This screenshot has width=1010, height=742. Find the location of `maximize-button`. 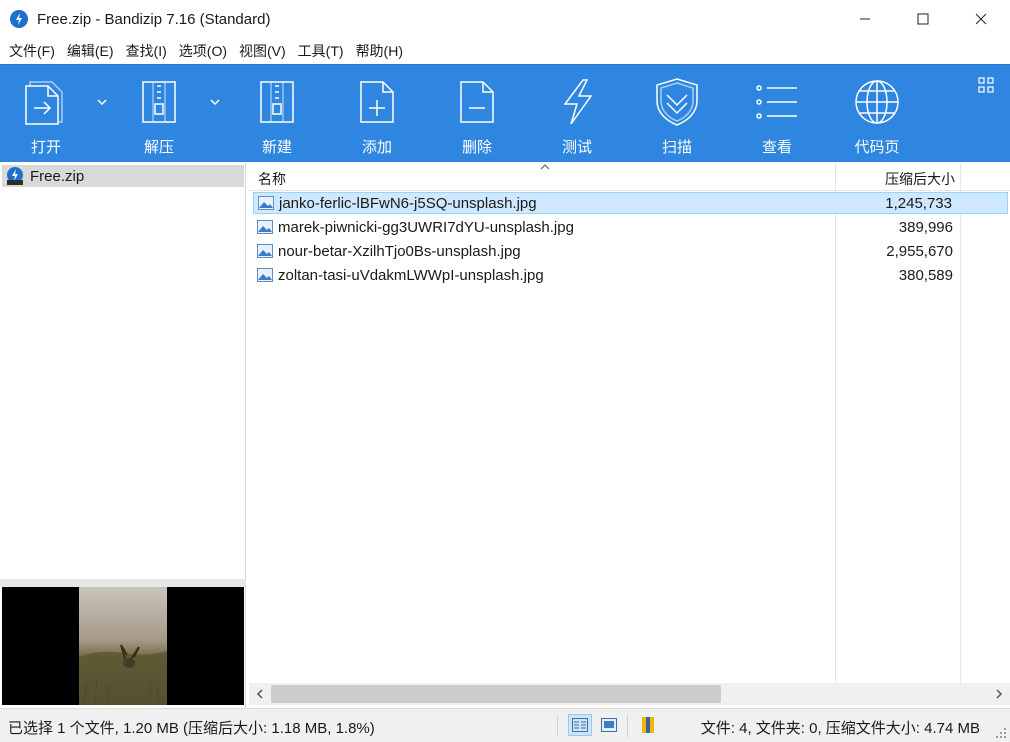

maximize-button is located at coordinates (923, 19).